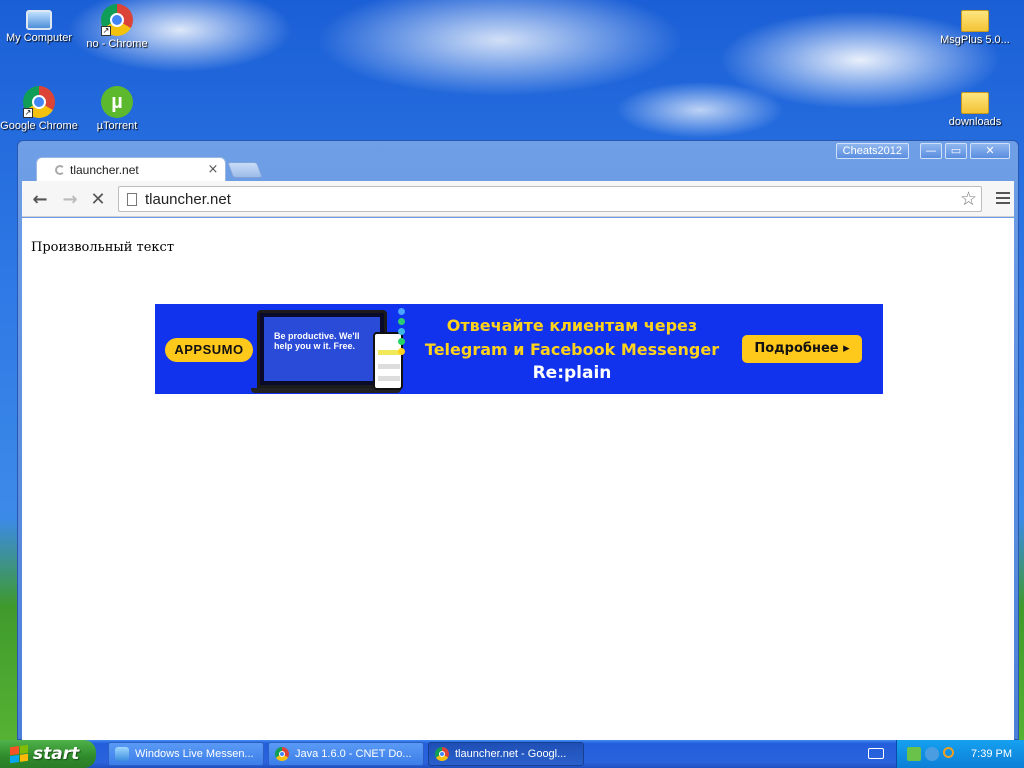  I want to click on desktop-icon-my-computer: My Computer, so click(41, 24).